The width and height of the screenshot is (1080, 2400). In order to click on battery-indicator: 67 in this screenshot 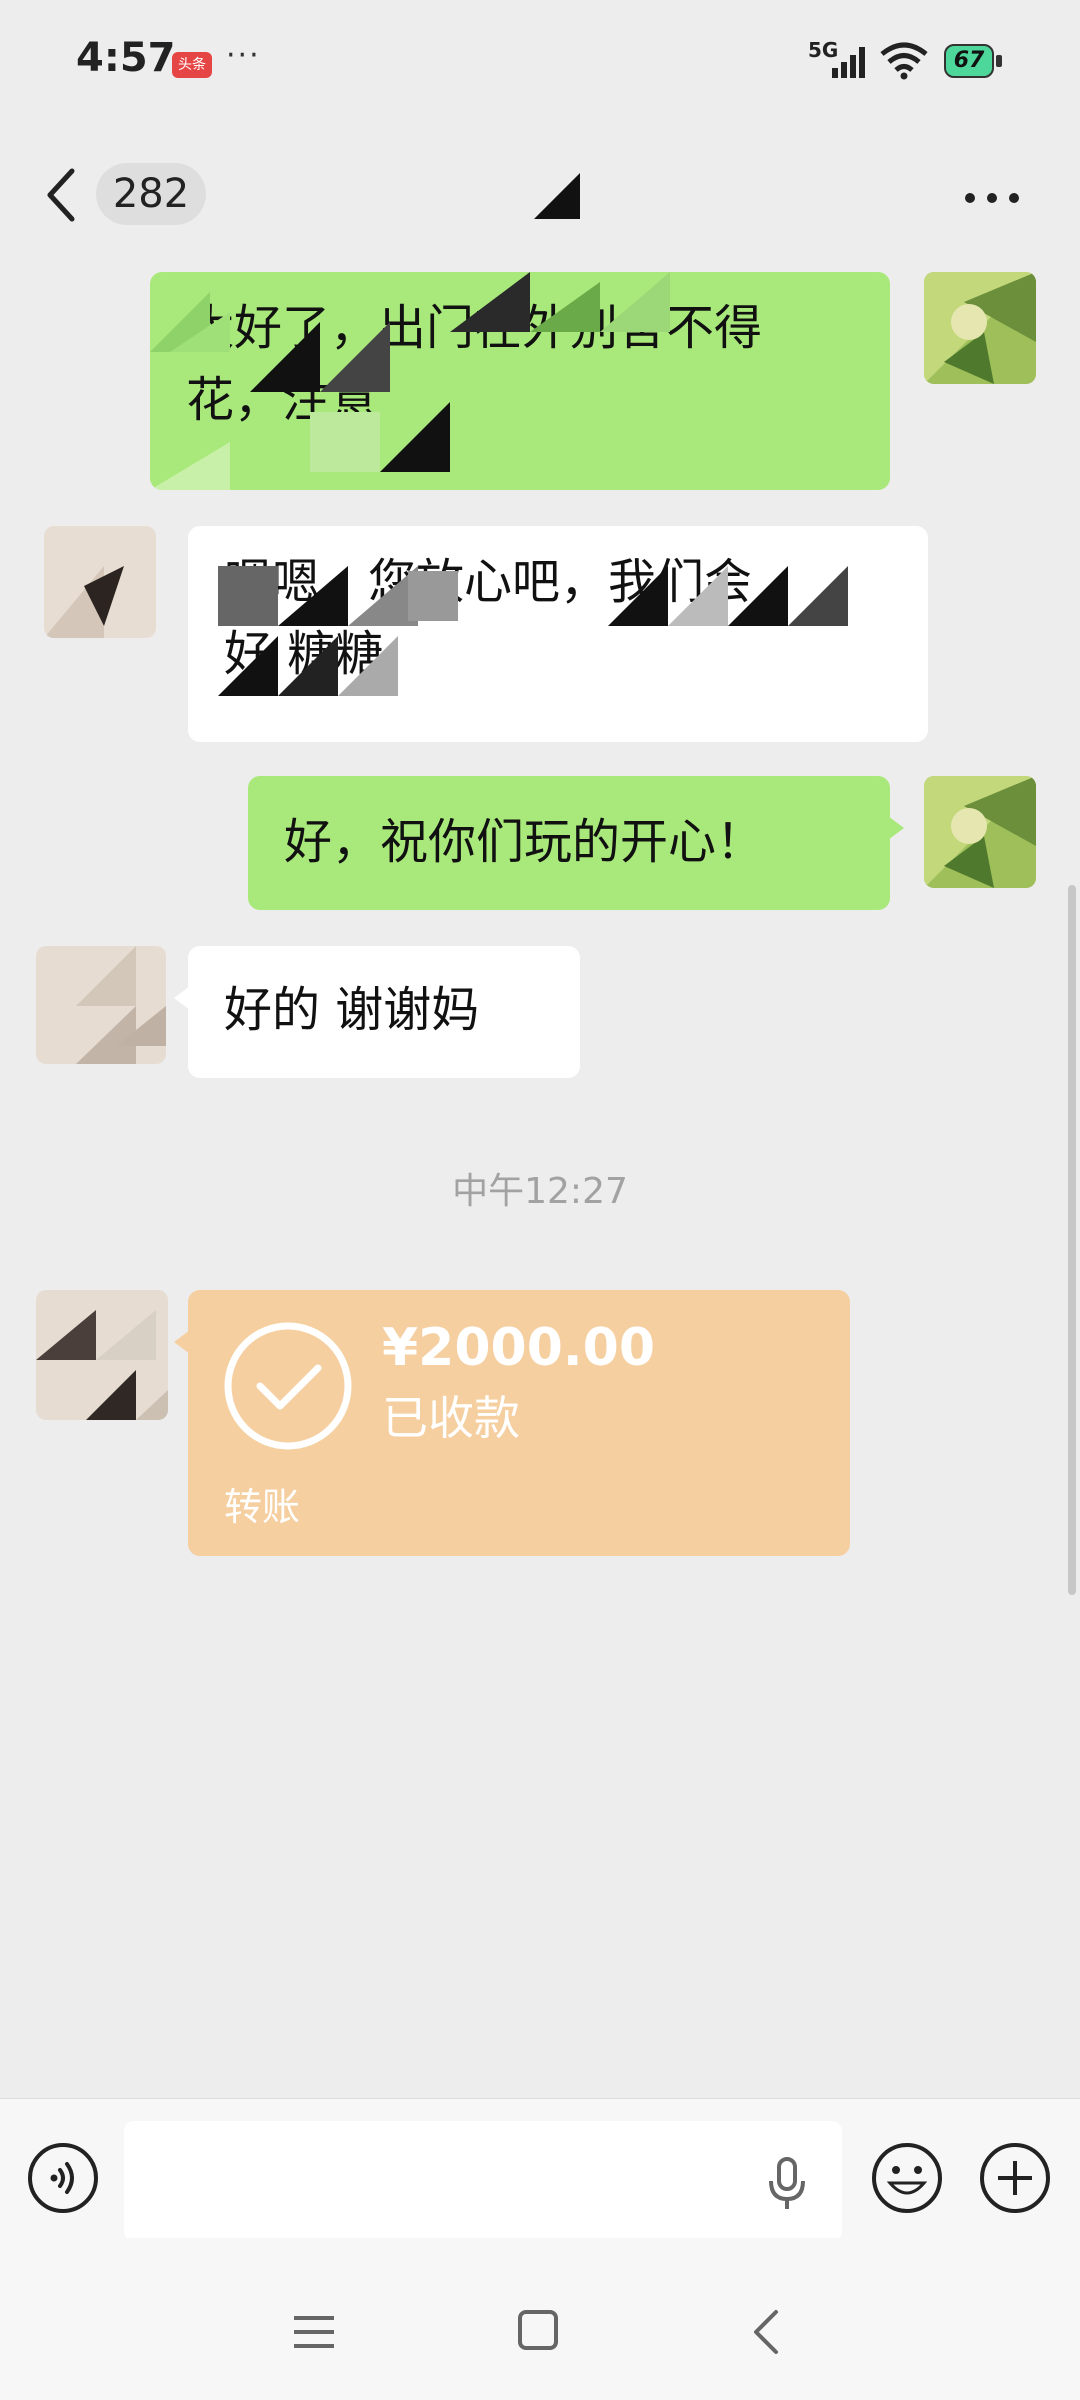, I will do `click(973, 61)`.